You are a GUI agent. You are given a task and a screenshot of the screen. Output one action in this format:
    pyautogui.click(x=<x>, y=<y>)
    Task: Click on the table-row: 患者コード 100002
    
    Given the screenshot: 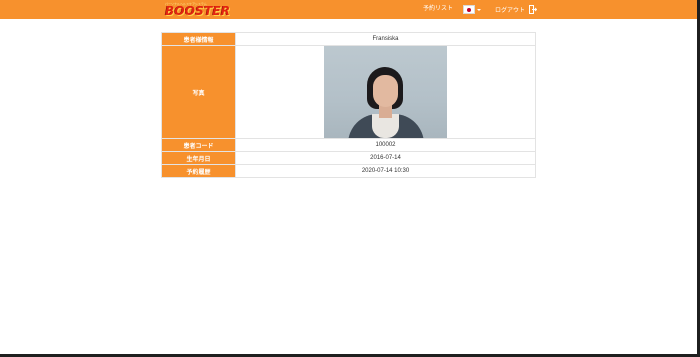 What is the action you would take?
    pyautogui.click(x=348, y=145)
    